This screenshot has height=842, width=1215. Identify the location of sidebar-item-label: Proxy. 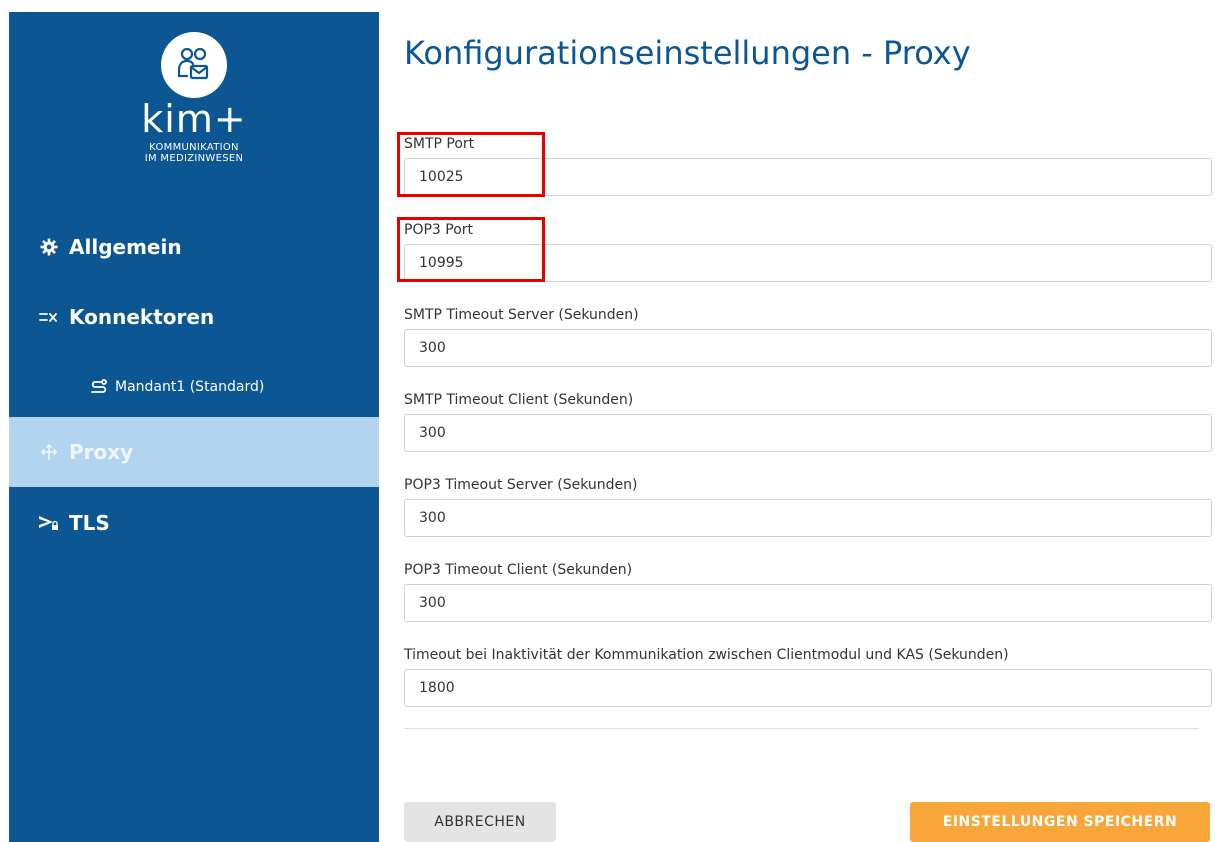
(101, 452).